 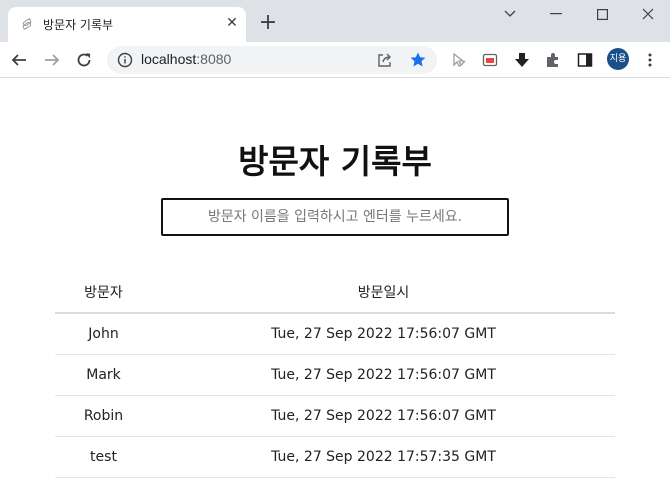 What do you see at coordinates (553, 60) in the screenshot?
I see `extensions-puzzle-icon` at bounding box center [553, 60].